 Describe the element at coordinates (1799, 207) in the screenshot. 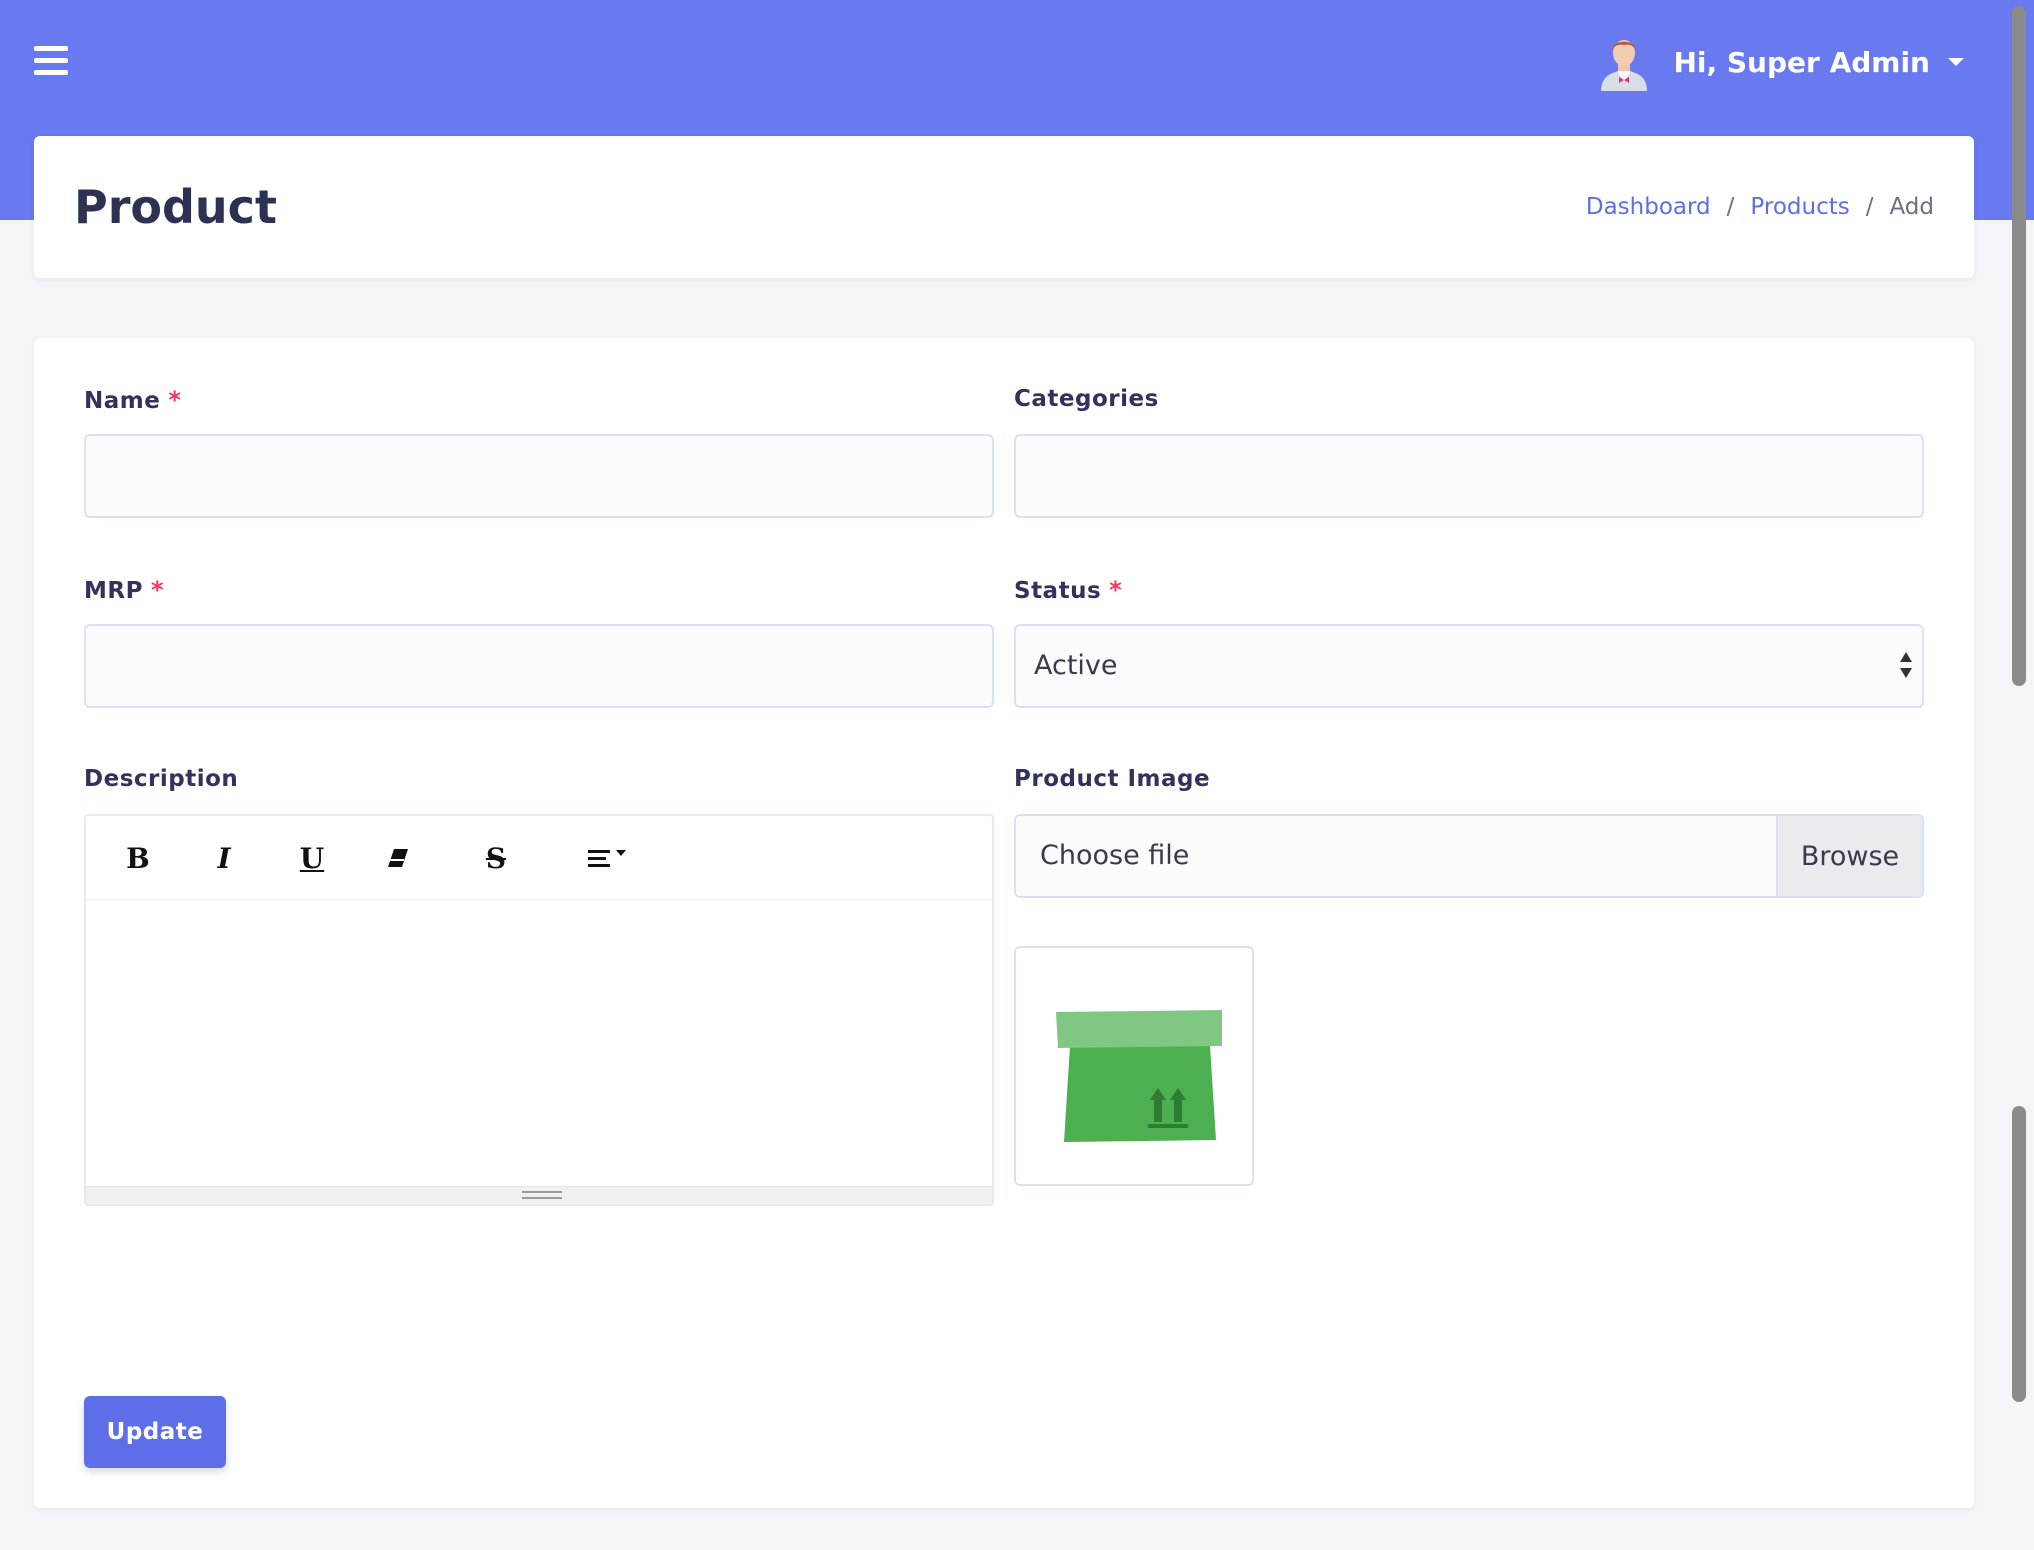

I see `breadcrumb-products-link: Products` at that location.